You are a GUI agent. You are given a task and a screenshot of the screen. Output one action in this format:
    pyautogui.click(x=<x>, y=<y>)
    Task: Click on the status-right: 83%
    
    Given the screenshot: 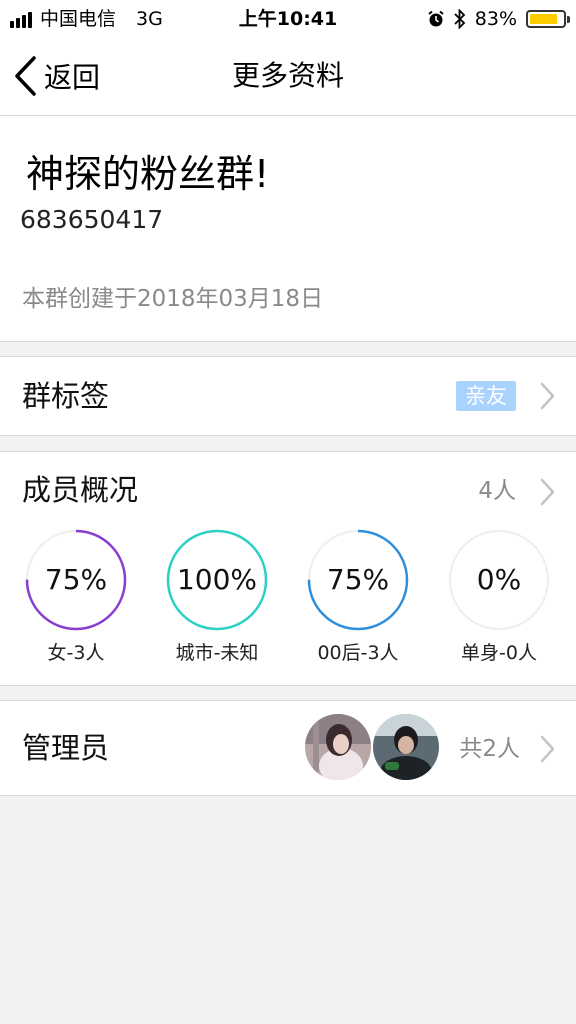 What is the action you would take?
    pyautogui.click(x=498, y=19)
    